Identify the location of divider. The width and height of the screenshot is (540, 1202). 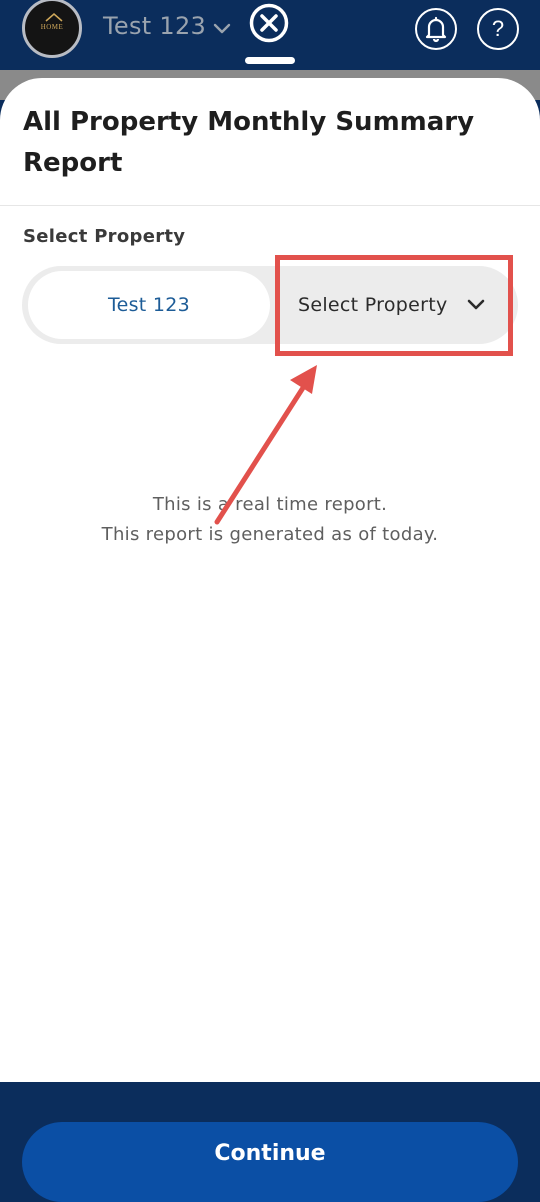
(270, 205).